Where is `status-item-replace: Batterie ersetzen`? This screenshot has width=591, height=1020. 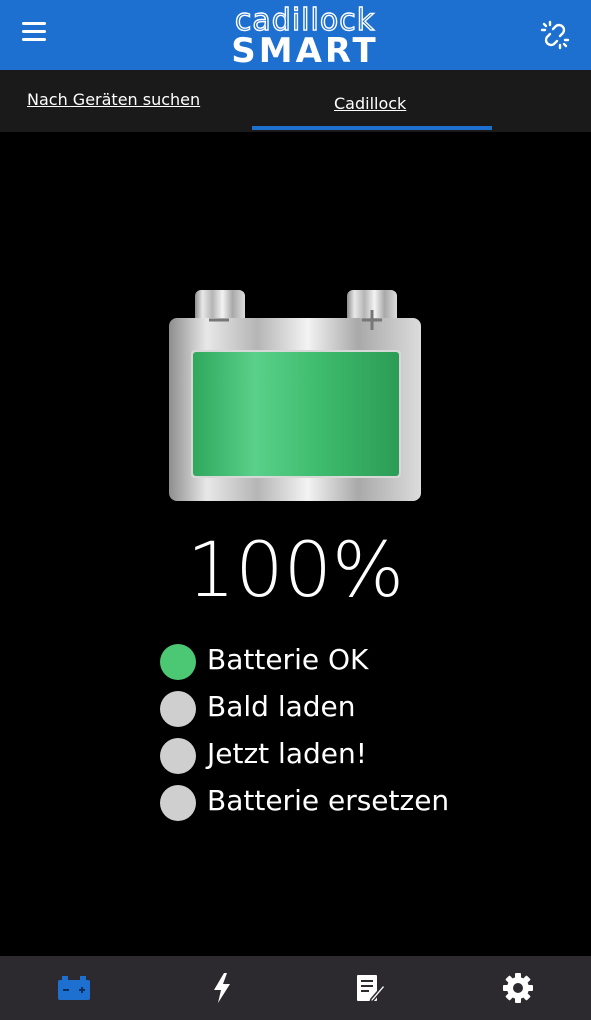 status-item-replace: Batterie ersetzen is located at coordinates (330, 804).